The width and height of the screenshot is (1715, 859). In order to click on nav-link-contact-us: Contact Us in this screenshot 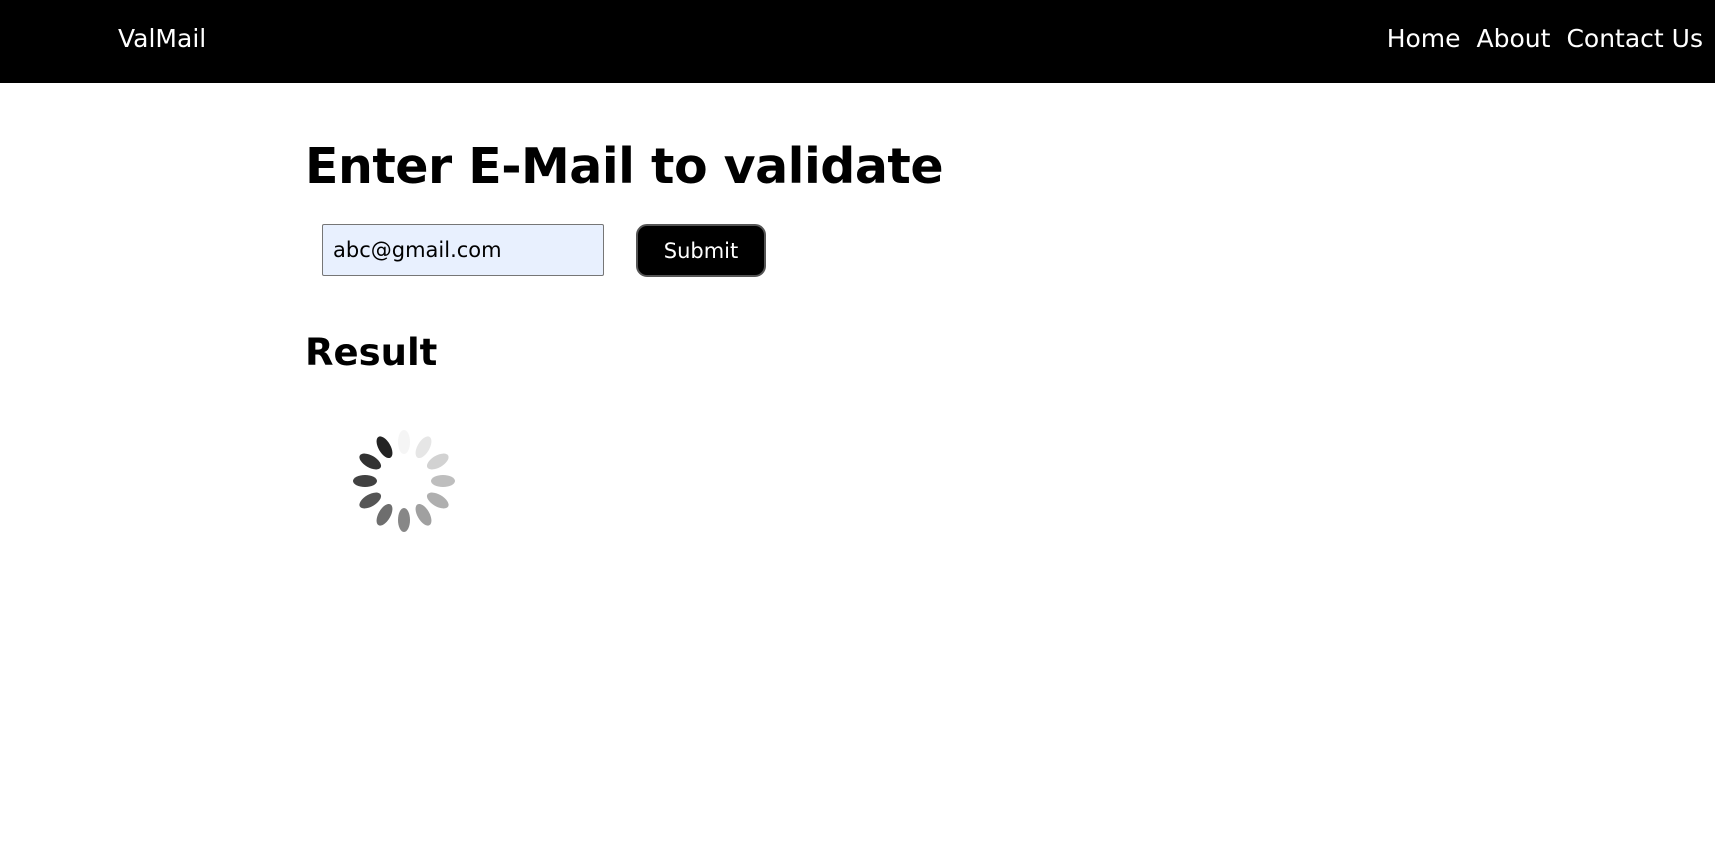, I will do `click(1634, 39)`.